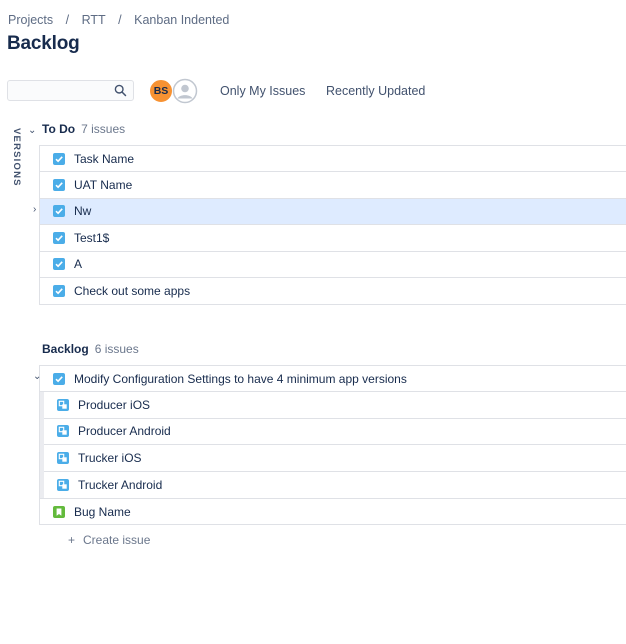 Image resolution: width=626 pixels, height=644 pixels. What do you see at coordinates (333, 264) in the screenshot?
I see `issue-row: A` at bounding box center [333, 264].